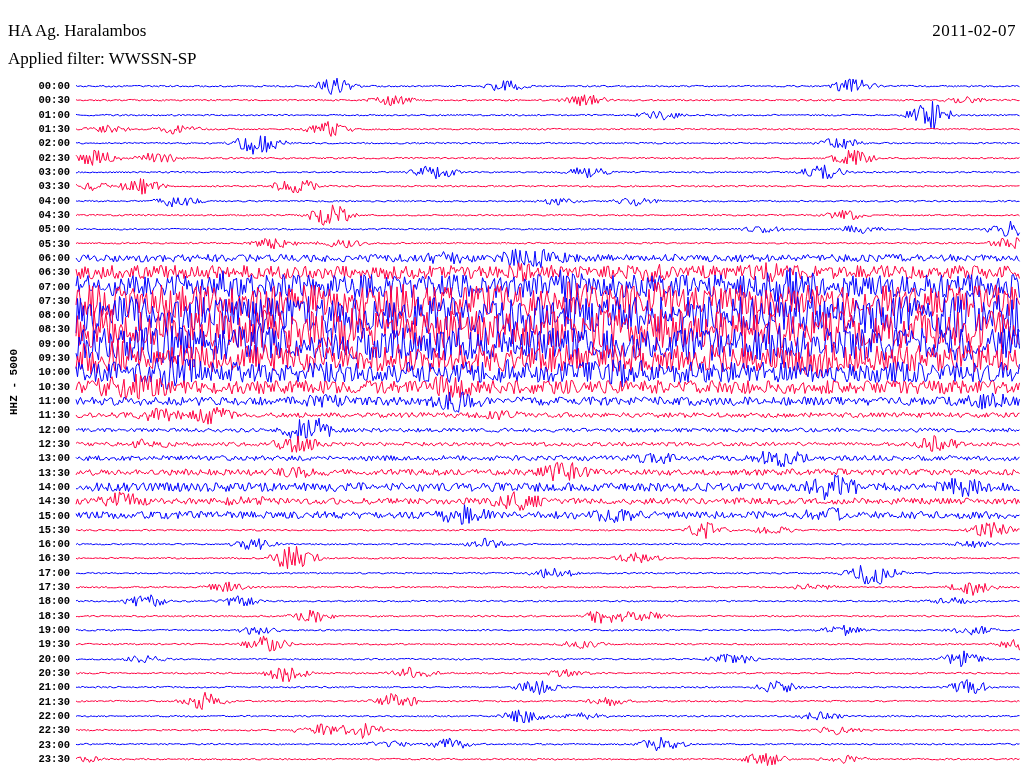 This screenshot has height=780, width=1024. Describe the element at coordinates (102, 59) in the screenshot. I see `filter-label: Applied filter: WWSSN-SP` at that location.